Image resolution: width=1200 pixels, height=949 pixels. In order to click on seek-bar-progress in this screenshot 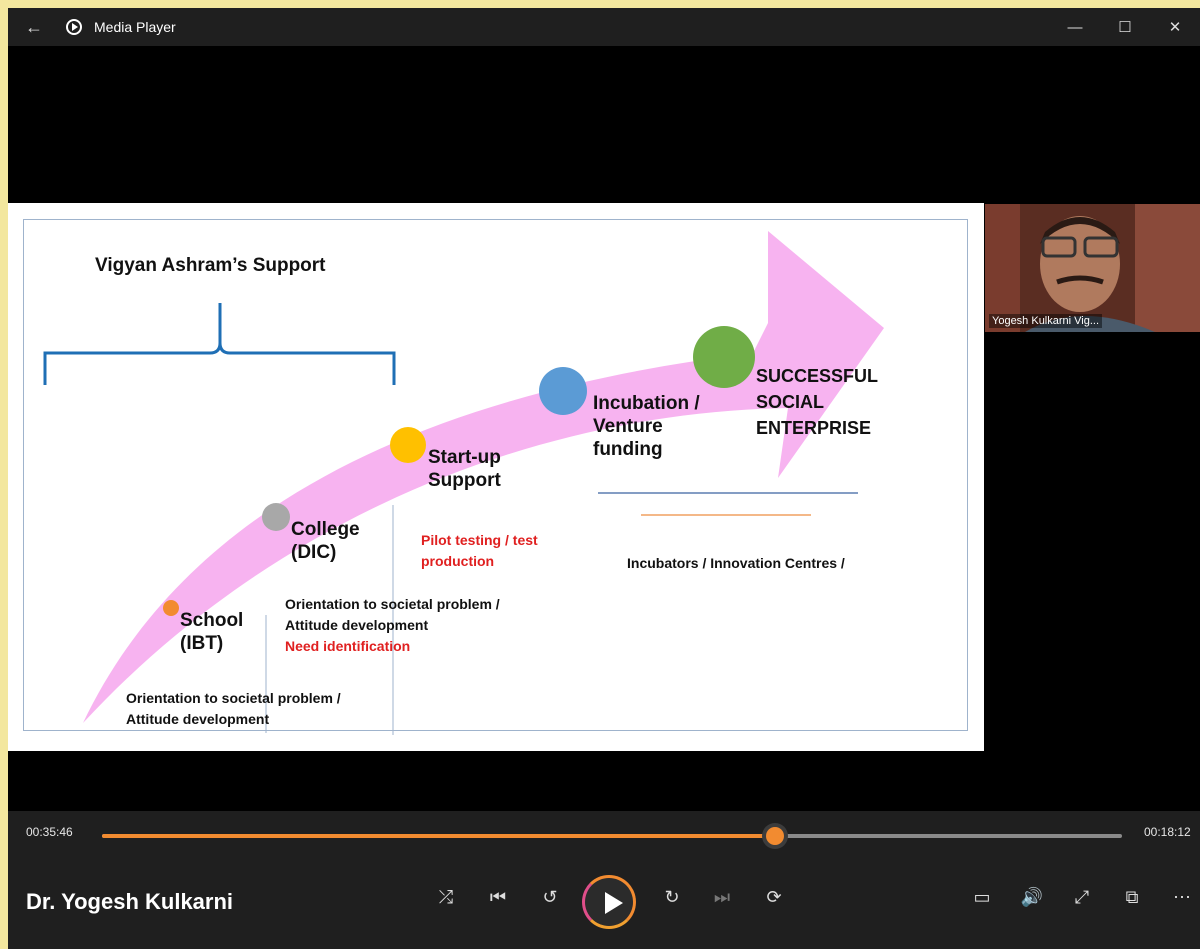, I will do `click(439, 836)`.